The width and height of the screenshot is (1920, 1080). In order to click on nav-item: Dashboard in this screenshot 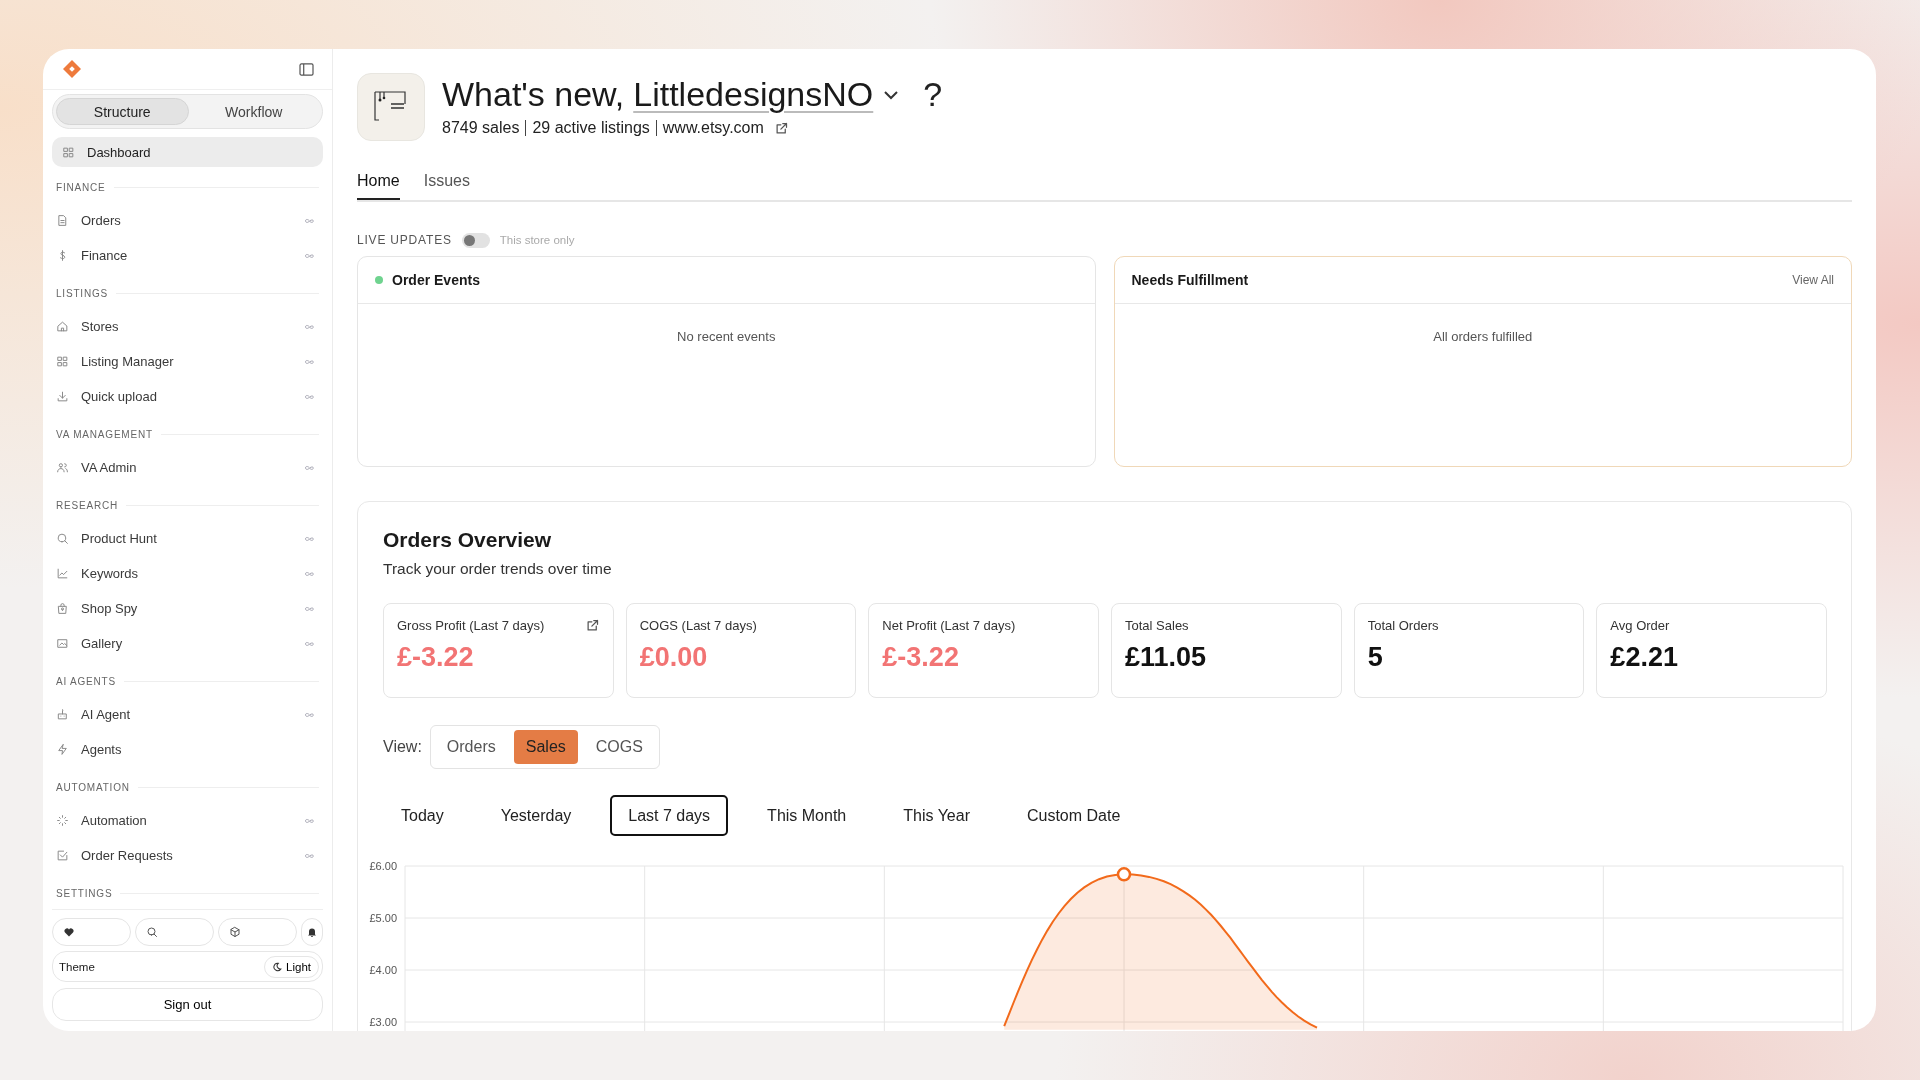, I will do `click(187, 152)`.